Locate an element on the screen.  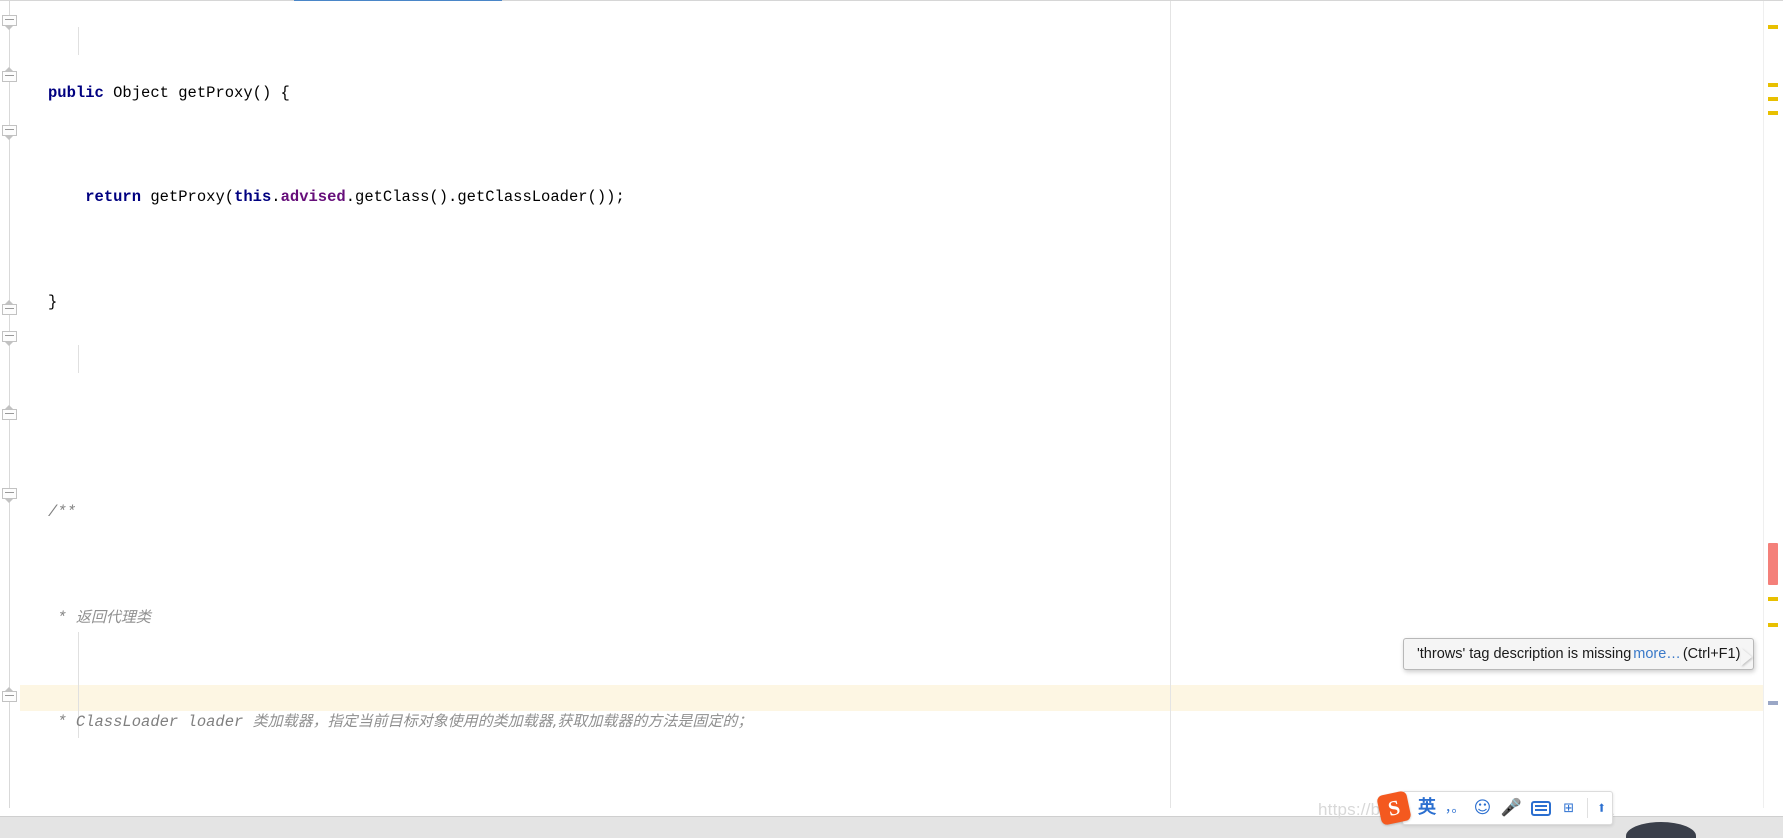
punctuation-icon: ，。 is located at coordinates (1455, 808).